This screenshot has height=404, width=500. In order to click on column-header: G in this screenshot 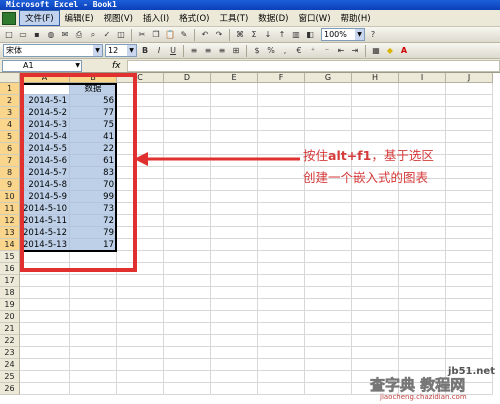, I will do `click(328, 78)`.